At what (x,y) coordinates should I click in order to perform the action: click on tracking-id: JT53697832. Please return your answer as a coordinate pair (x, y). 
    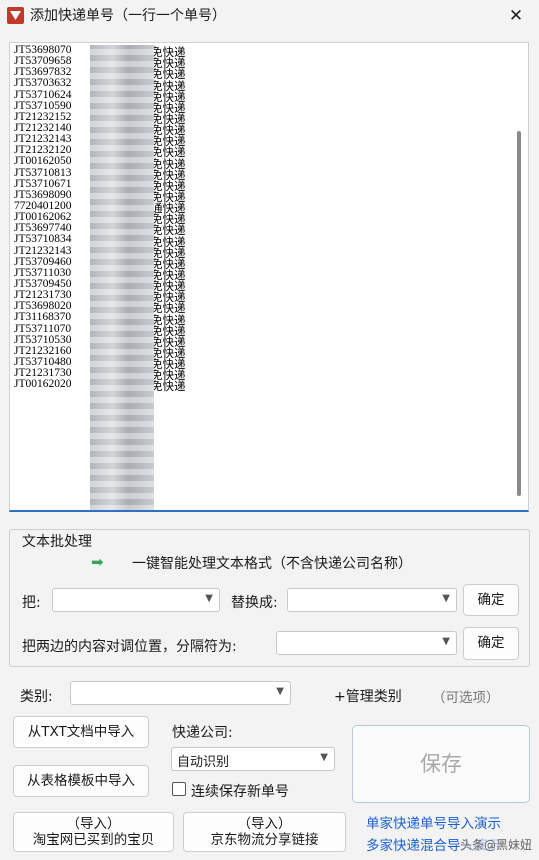
    Looking at the image, I should click on (43, 73).